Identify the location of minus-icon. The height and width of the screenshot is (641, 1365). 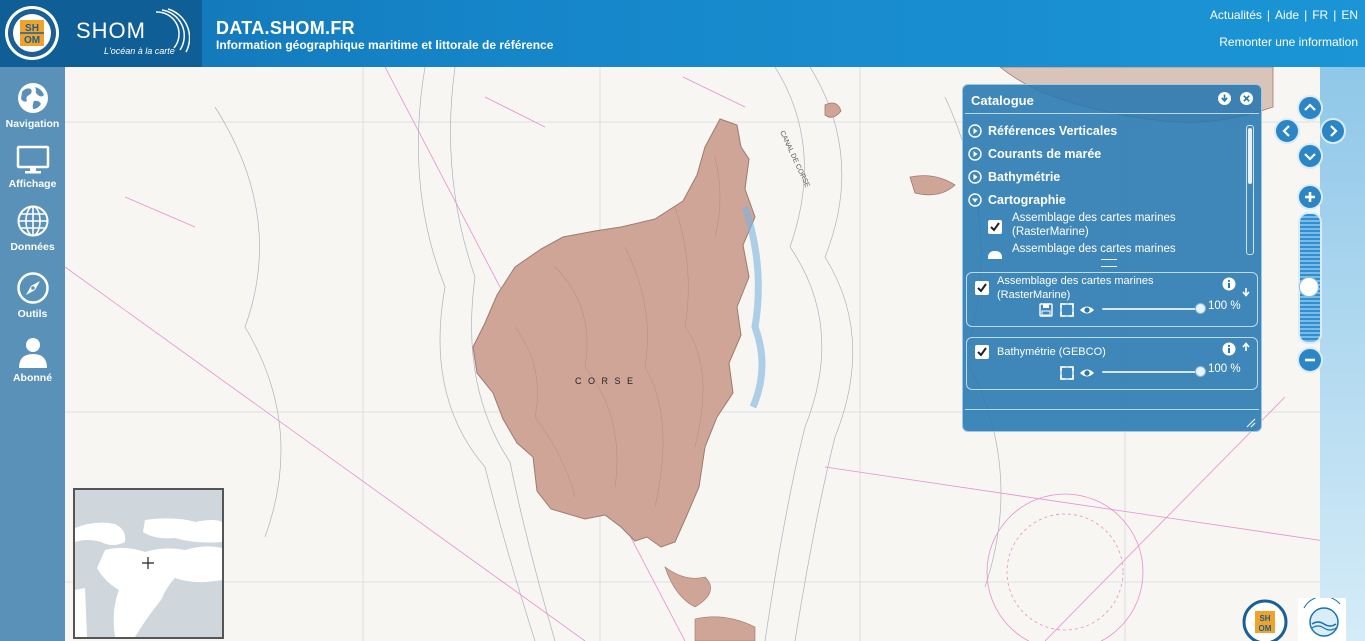
(1310, 360).